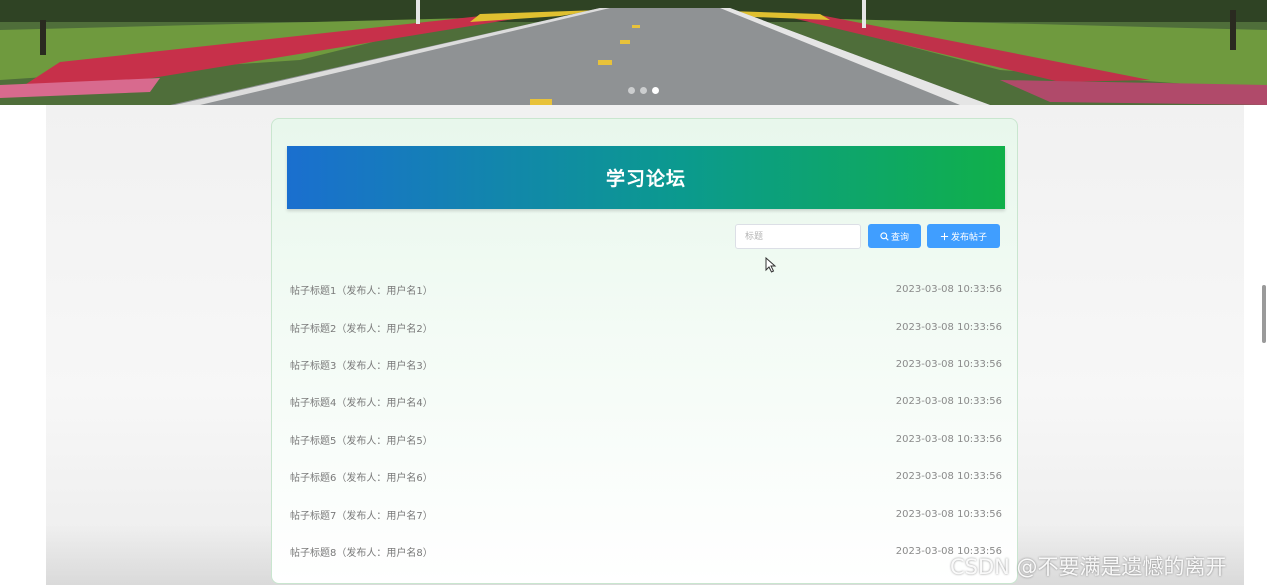 This screenshot has height=585, width=1267. What do you see at coordinates (1255, 345) in the screenshot?
I see `scrollbar-track` at bounding box center [1255, 345].